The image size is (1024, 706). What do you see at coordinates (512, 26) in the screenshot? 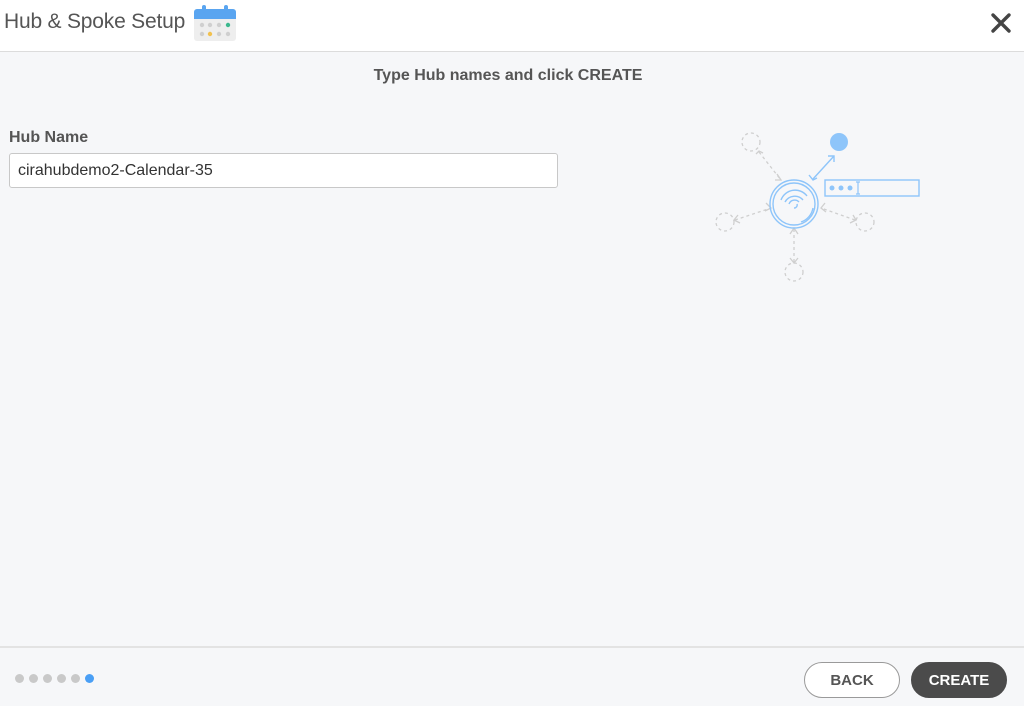
I see `dialog-header: Hub & Spoke Setup` at bounding box center [512, 26].